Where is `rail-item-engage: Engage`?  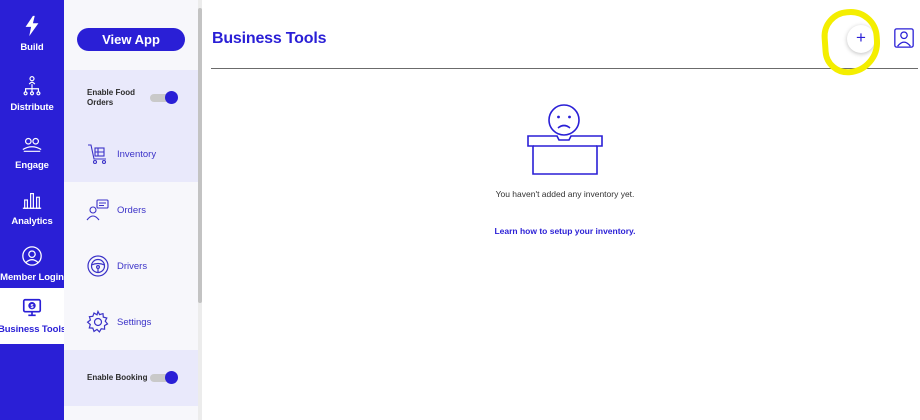 rail-item-engage: Engage is located at coordinates (32, 152).